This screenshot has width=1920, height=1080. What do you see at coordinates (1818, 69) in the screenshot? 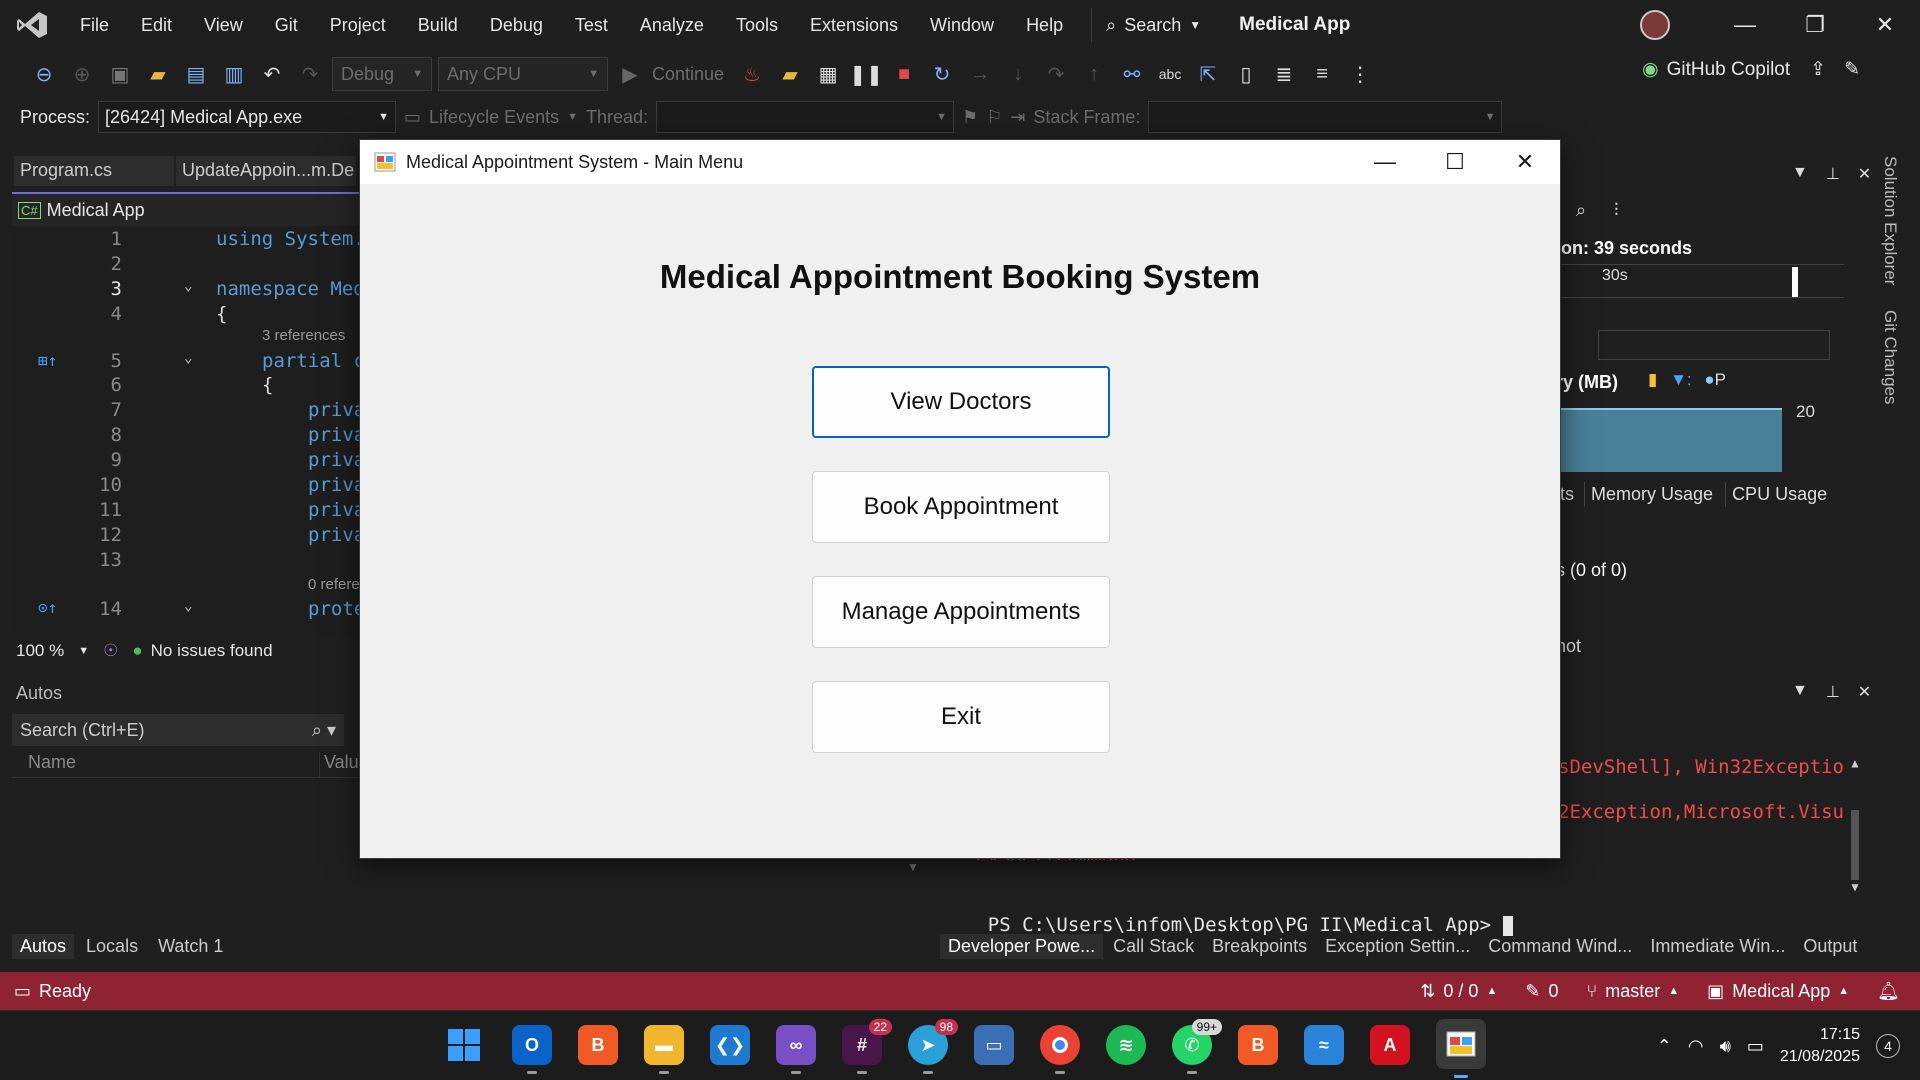
I see `share-icon: ⇪` at bounding box center [1818, 69].